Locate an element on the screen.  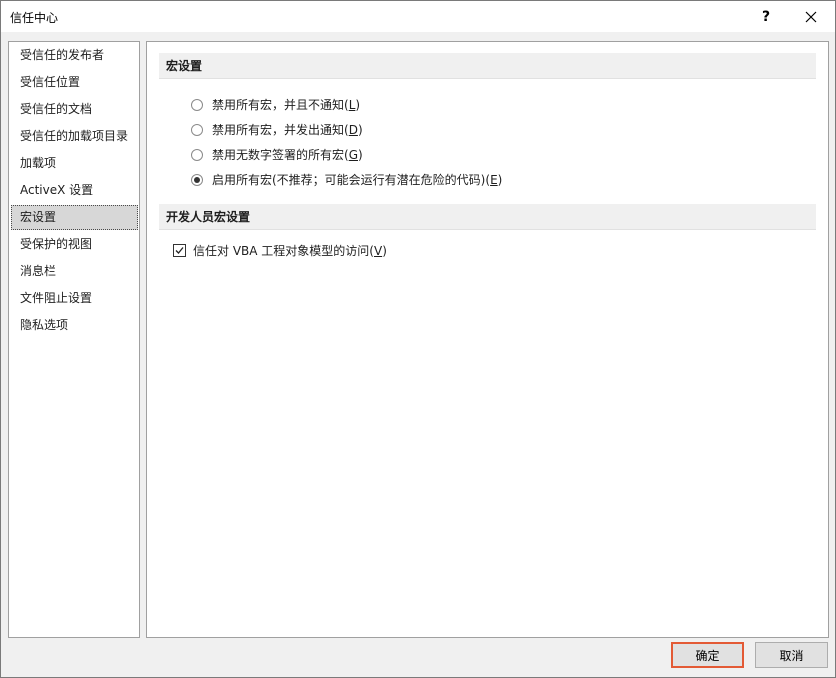
sidebar-item-activex-settings: ActiveX 设置 is located at coordinates (74, 190).